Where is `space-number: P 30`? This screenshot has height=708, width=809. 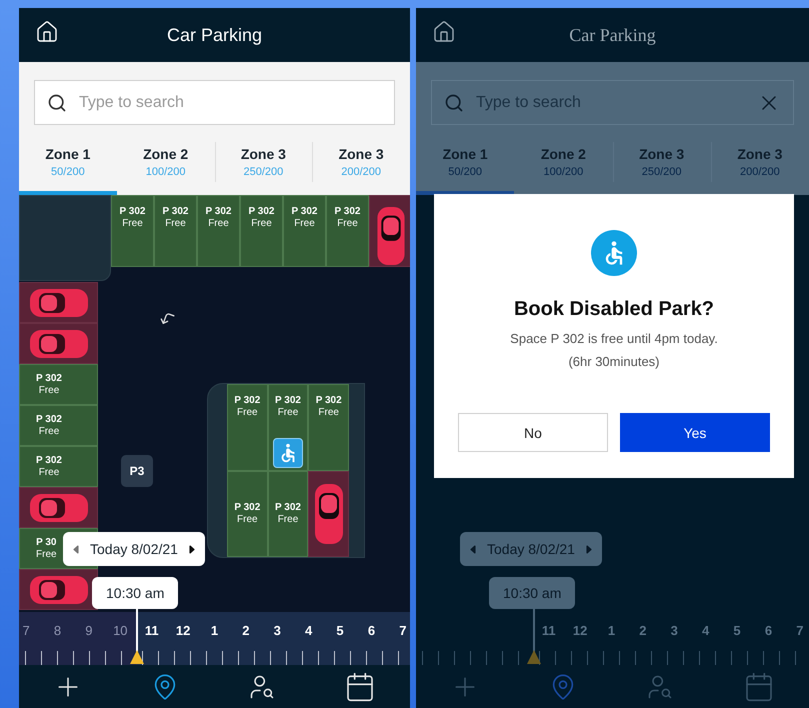 space-number: P 30 is located at coordinates (46, 542).